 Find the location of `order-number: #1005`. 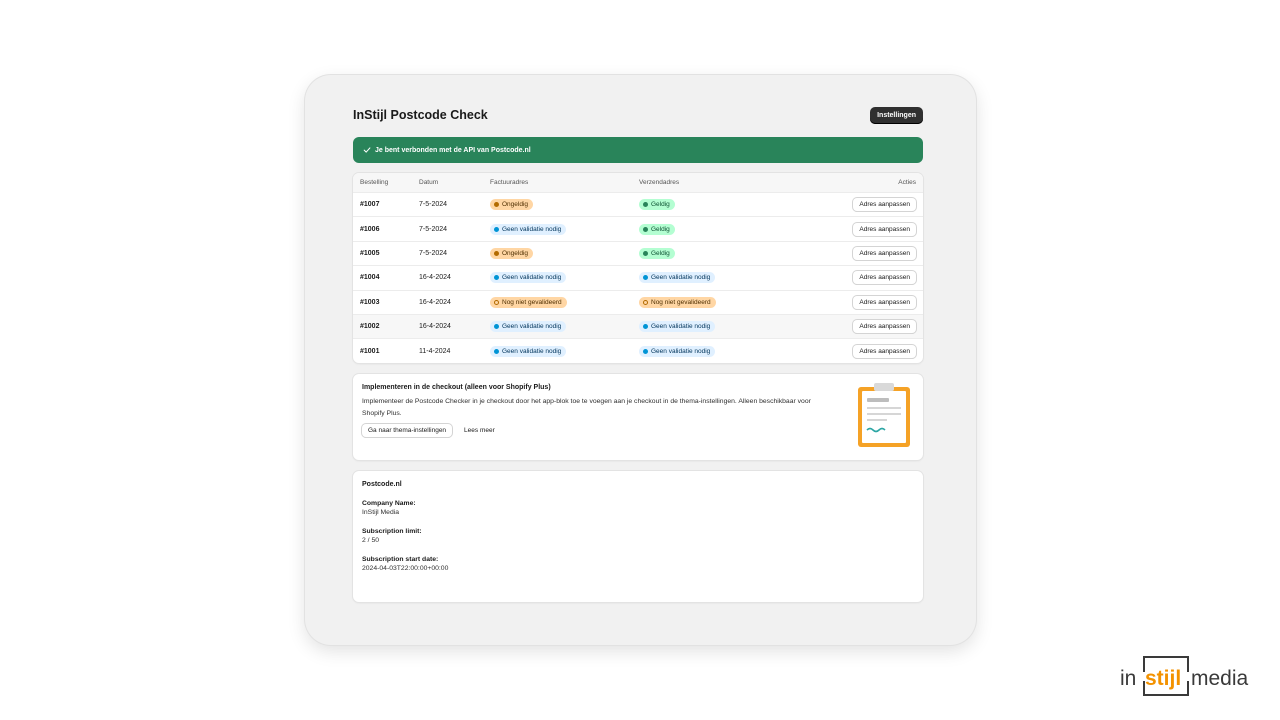

order-number: #1005 is located at coordinates (386, 253).